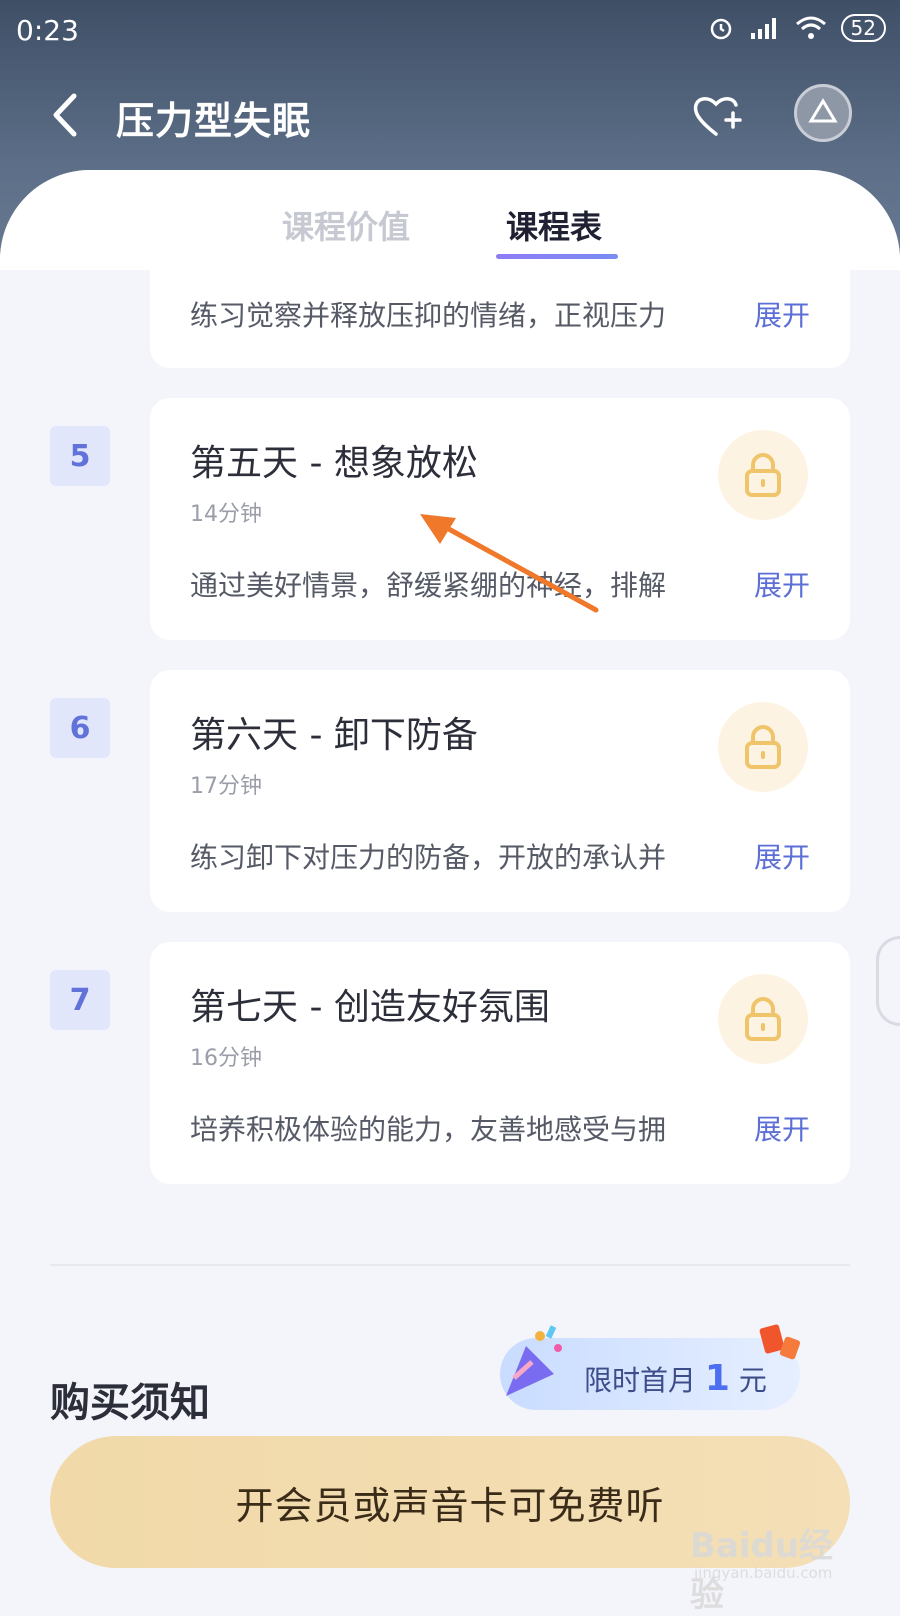 The height and width of the screenshot is (1616, 900). What do you see at coordinates (130, 1403) in the screenshot?
I see `purchase-notice-title: 购买须知` at bounding box center [130, 1403].